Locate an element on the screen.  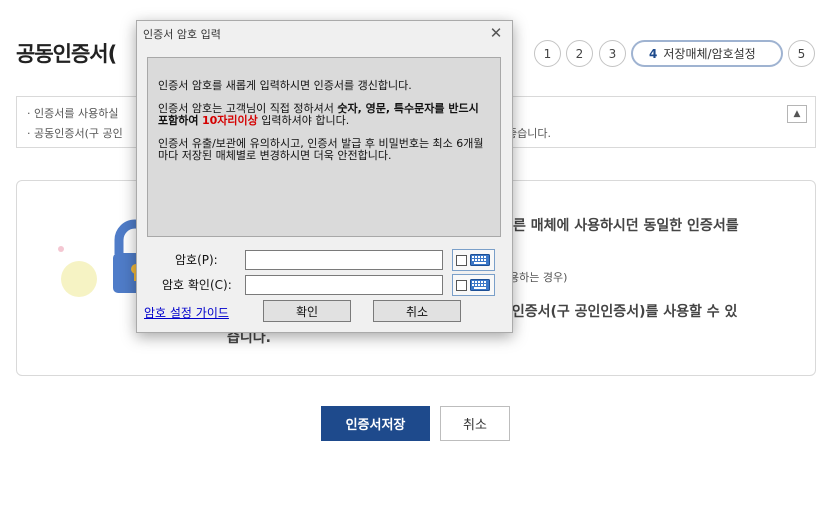
step-2: 2 is located at coordinates (579, 53).